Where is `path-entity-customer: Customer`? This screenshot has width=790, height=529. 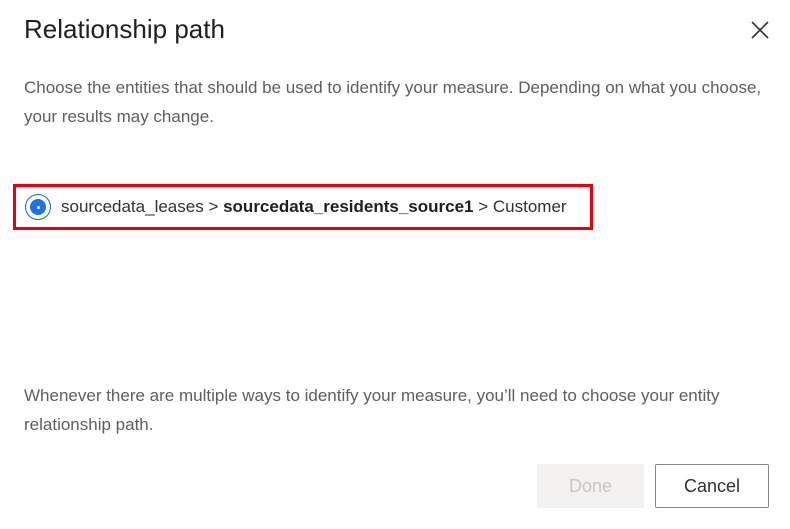 path-entity-customer: Customer is located at coordinates (529, 206).